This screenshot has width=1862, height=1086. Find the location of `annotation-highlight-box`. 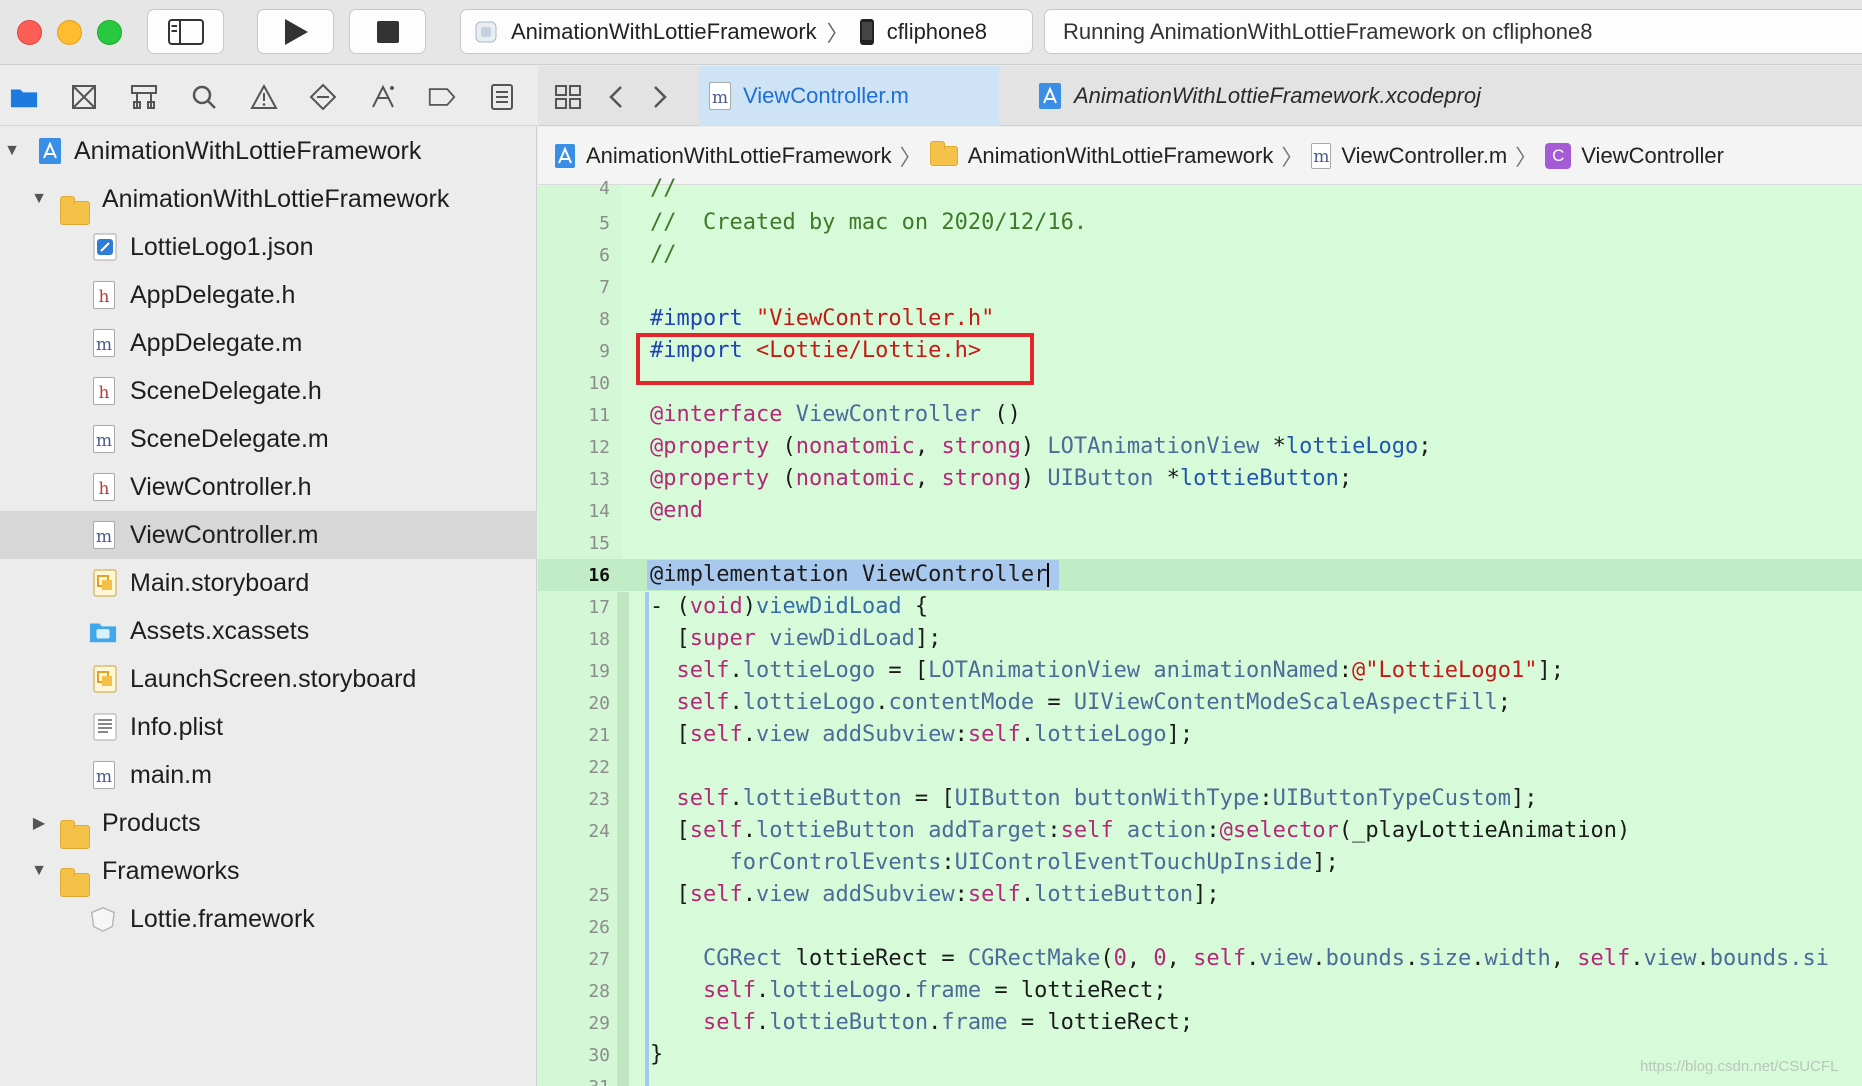

annotation-highlight-box is located at coordinates (835, 359).